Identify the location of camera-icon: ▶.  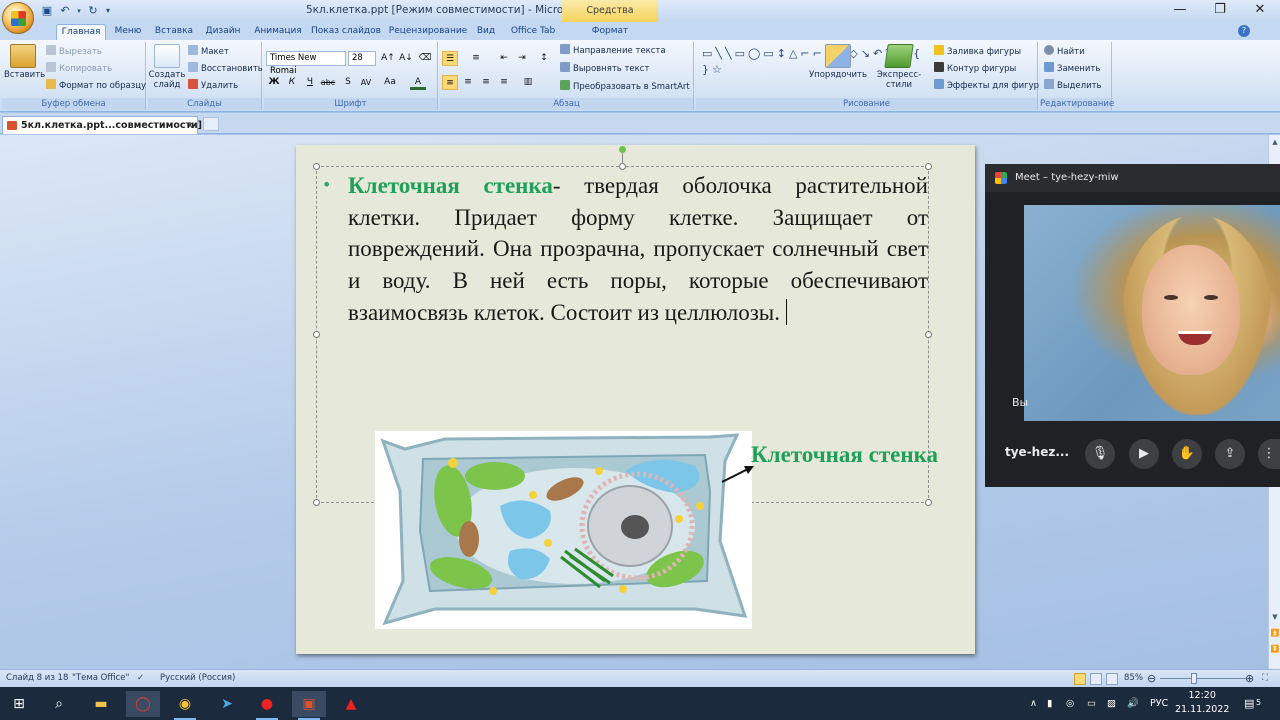
(1144, 454).